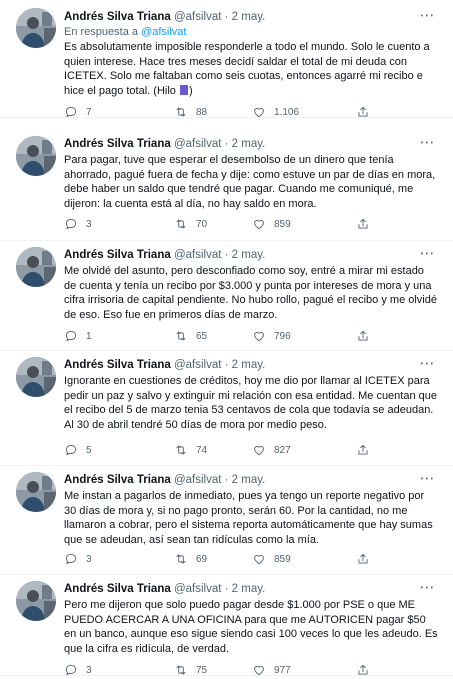  What do you see at coordinates (89, 336) in the screenshot?
I see `reply-count: 1` at bounding box center [89, 336].